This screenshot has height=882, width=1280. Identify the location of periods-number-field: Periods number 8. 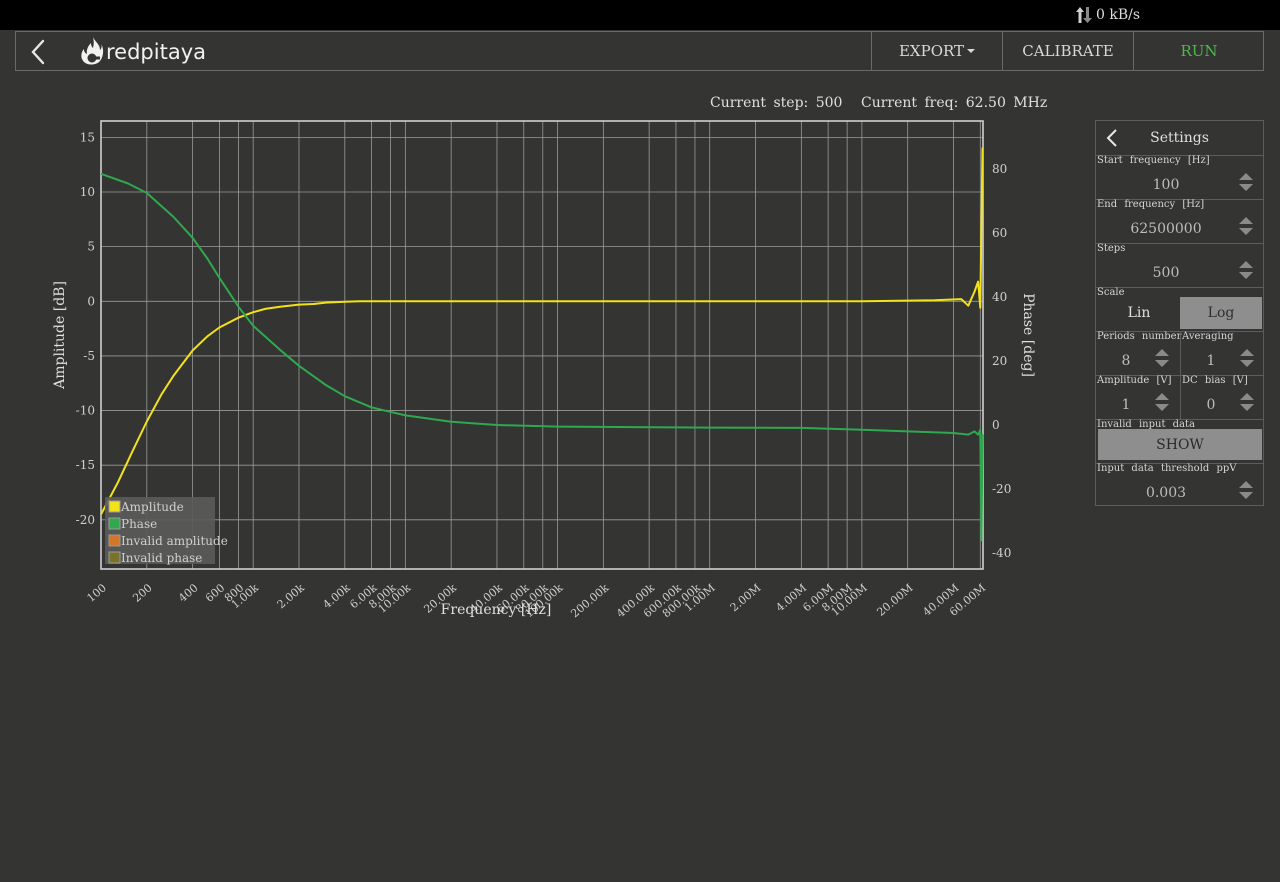
(1139, 353).